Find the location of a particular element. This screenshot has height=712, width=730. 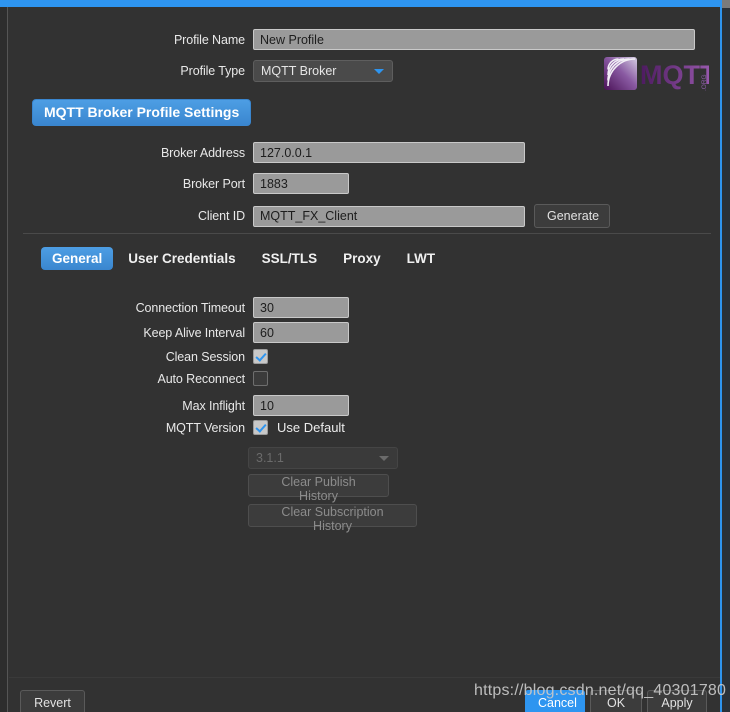

cancel-button: Cancel is located at coordinates (555, 701).